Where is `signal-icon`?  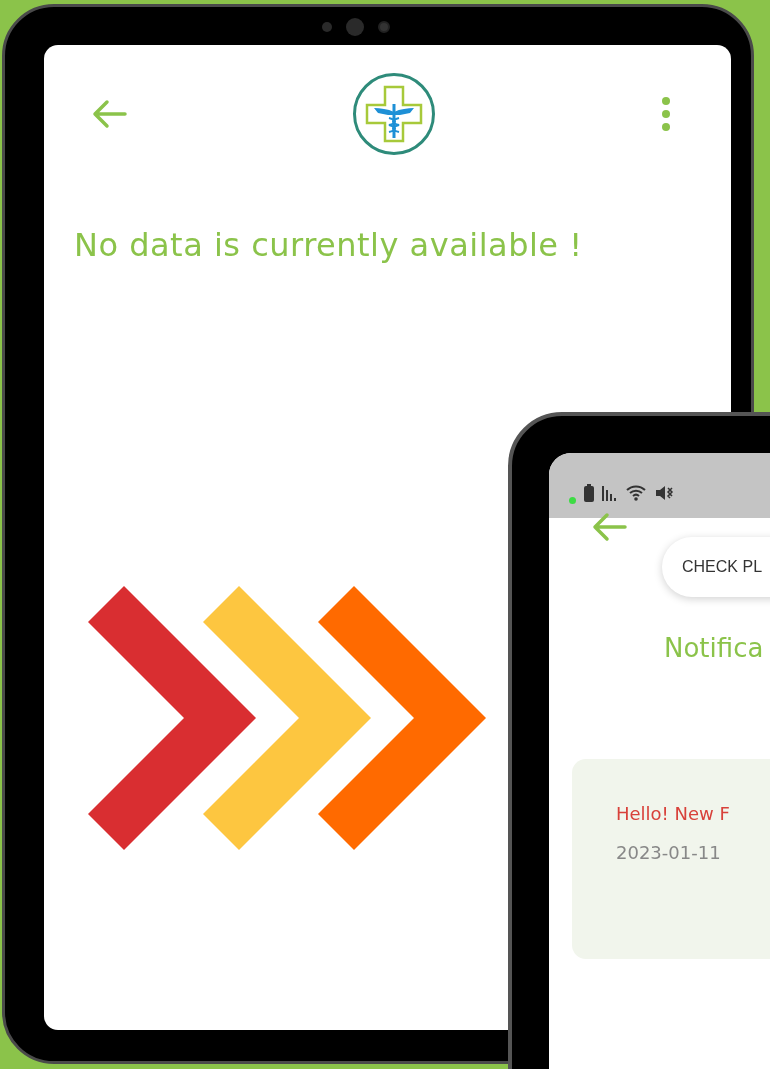
signal-icon is located at coordinates (610, 492).